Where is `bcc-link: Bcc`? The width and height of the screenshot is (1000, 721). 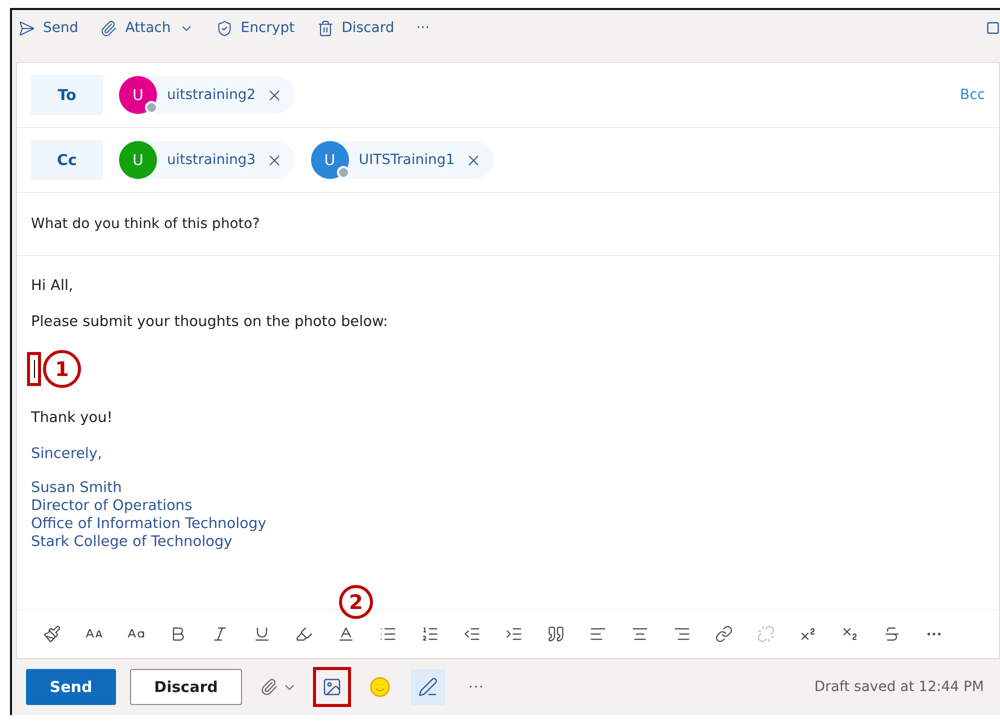 bcc-link: Bcc is located at coordinates (972, 95).